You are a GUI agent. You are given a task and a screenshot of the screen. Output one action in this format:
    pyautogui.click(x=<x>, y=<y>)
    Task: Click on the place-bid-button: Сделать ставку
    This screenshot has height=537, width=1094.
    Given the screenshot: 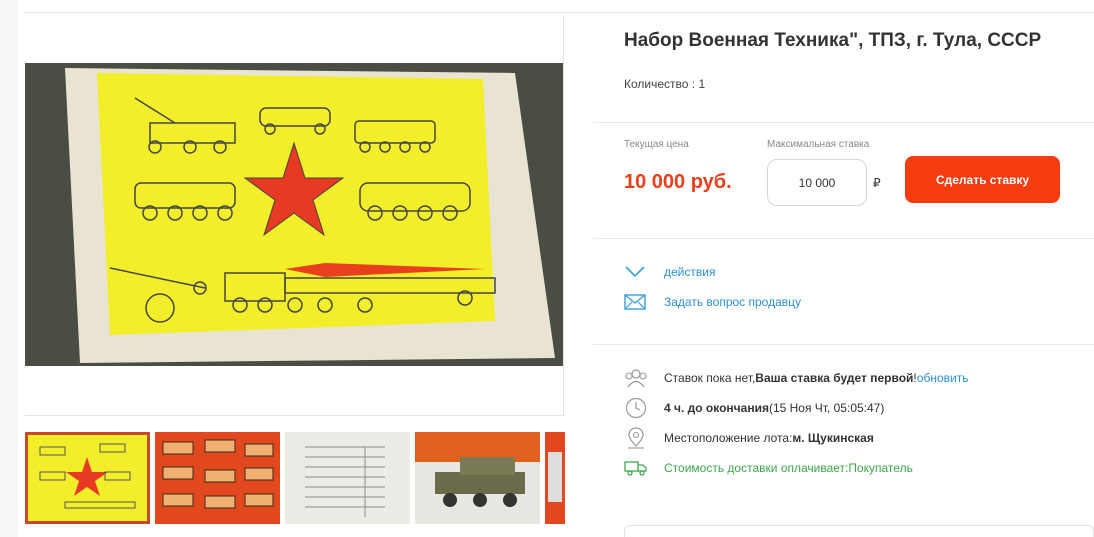 What is the action you would take?
    pyautogui.click(x=982, y=179)
    